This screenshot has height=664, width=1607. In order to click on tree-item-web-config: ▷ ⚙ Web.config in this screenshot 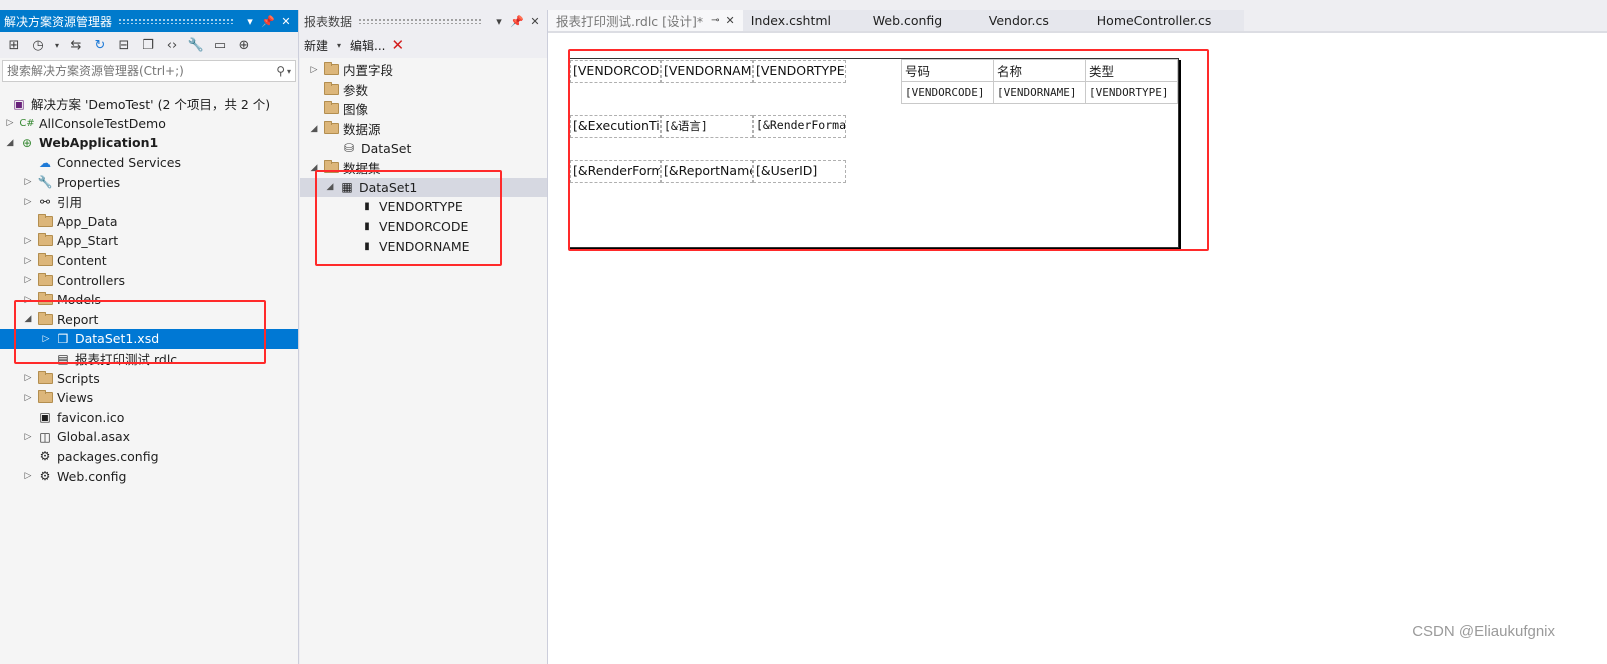, I will do `click(149, 476)`.